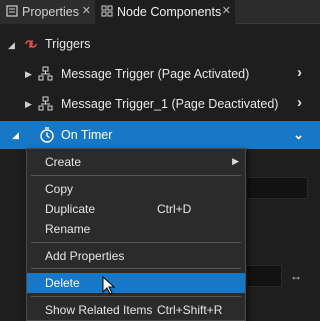 This screenshot has width=320, height=321. What do you see at coordinates (160, 135) in the screenshot?
I see `tree-item-on-timer: ◢ On Timer ⌄` at bounding box center [160, 135].